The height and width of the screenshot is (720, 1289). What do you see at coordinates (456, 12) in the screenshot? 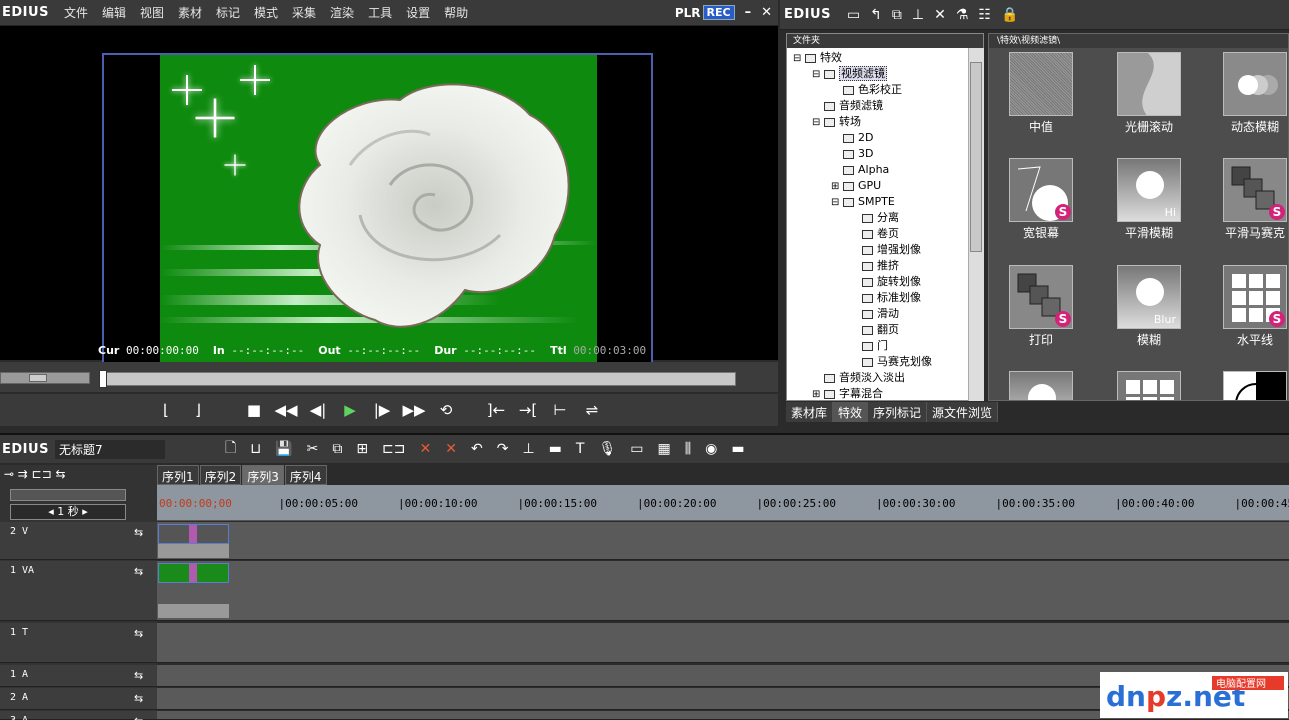
I see `menu-help: 帮助` at bounding box center [456, 12].